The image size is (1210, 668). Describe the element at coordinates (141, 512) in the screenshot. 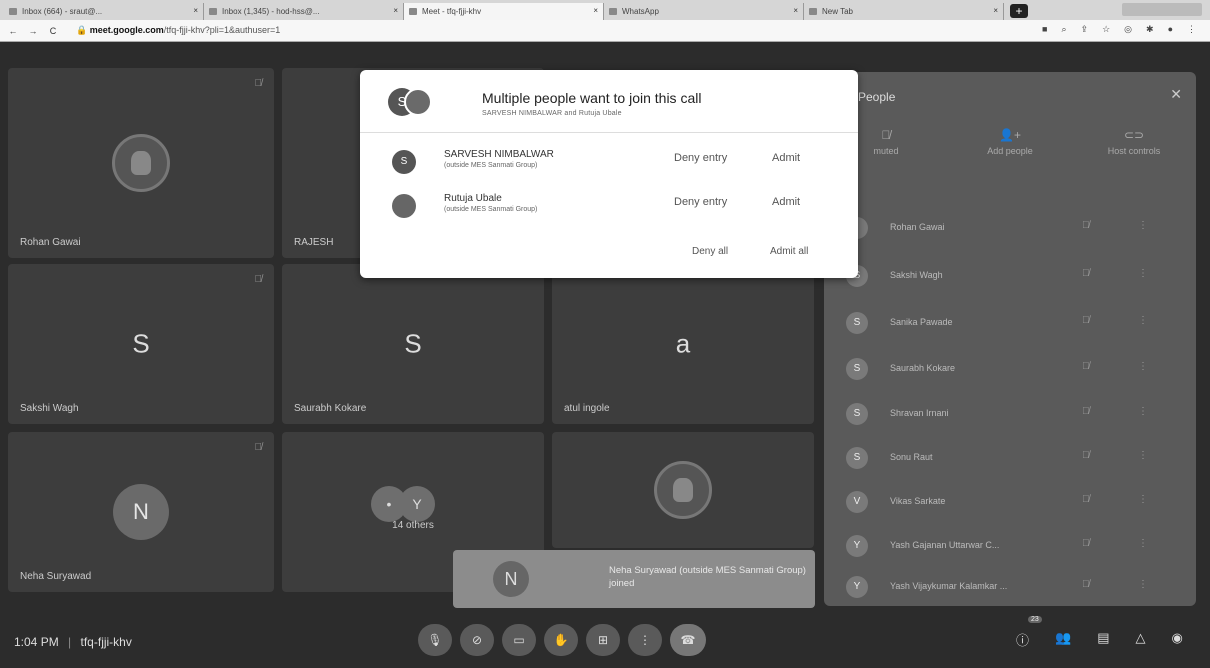

I see `participant-tile: 🎙̸ N Neha Suryawad` at that location.